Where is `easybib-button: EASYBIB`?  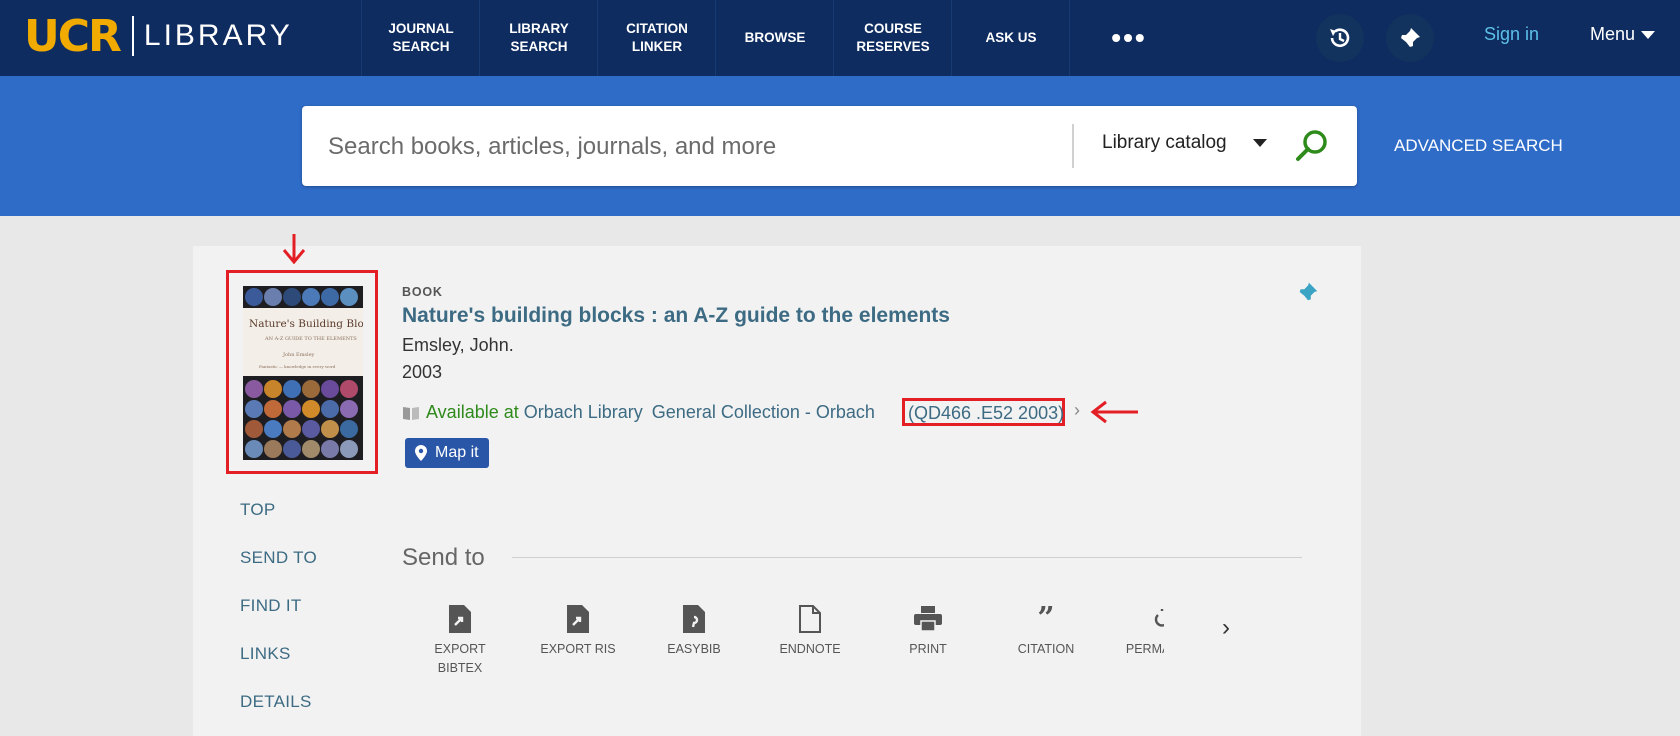 easybib-button: EASYBIB is located at coordinates (694, 631).